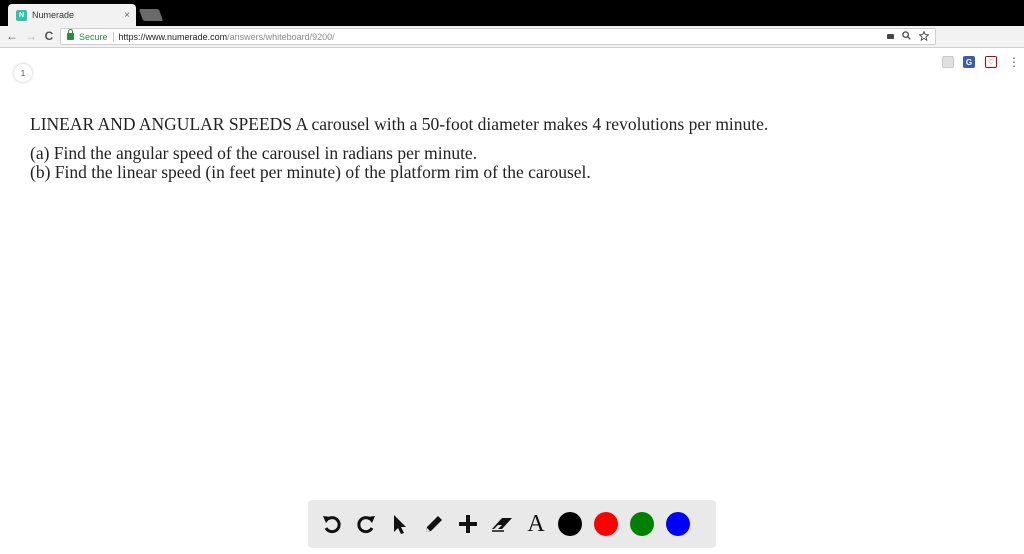 This screenshot has width=1024, height=554. I want to click on reload-icon: C, so click(49, 36).